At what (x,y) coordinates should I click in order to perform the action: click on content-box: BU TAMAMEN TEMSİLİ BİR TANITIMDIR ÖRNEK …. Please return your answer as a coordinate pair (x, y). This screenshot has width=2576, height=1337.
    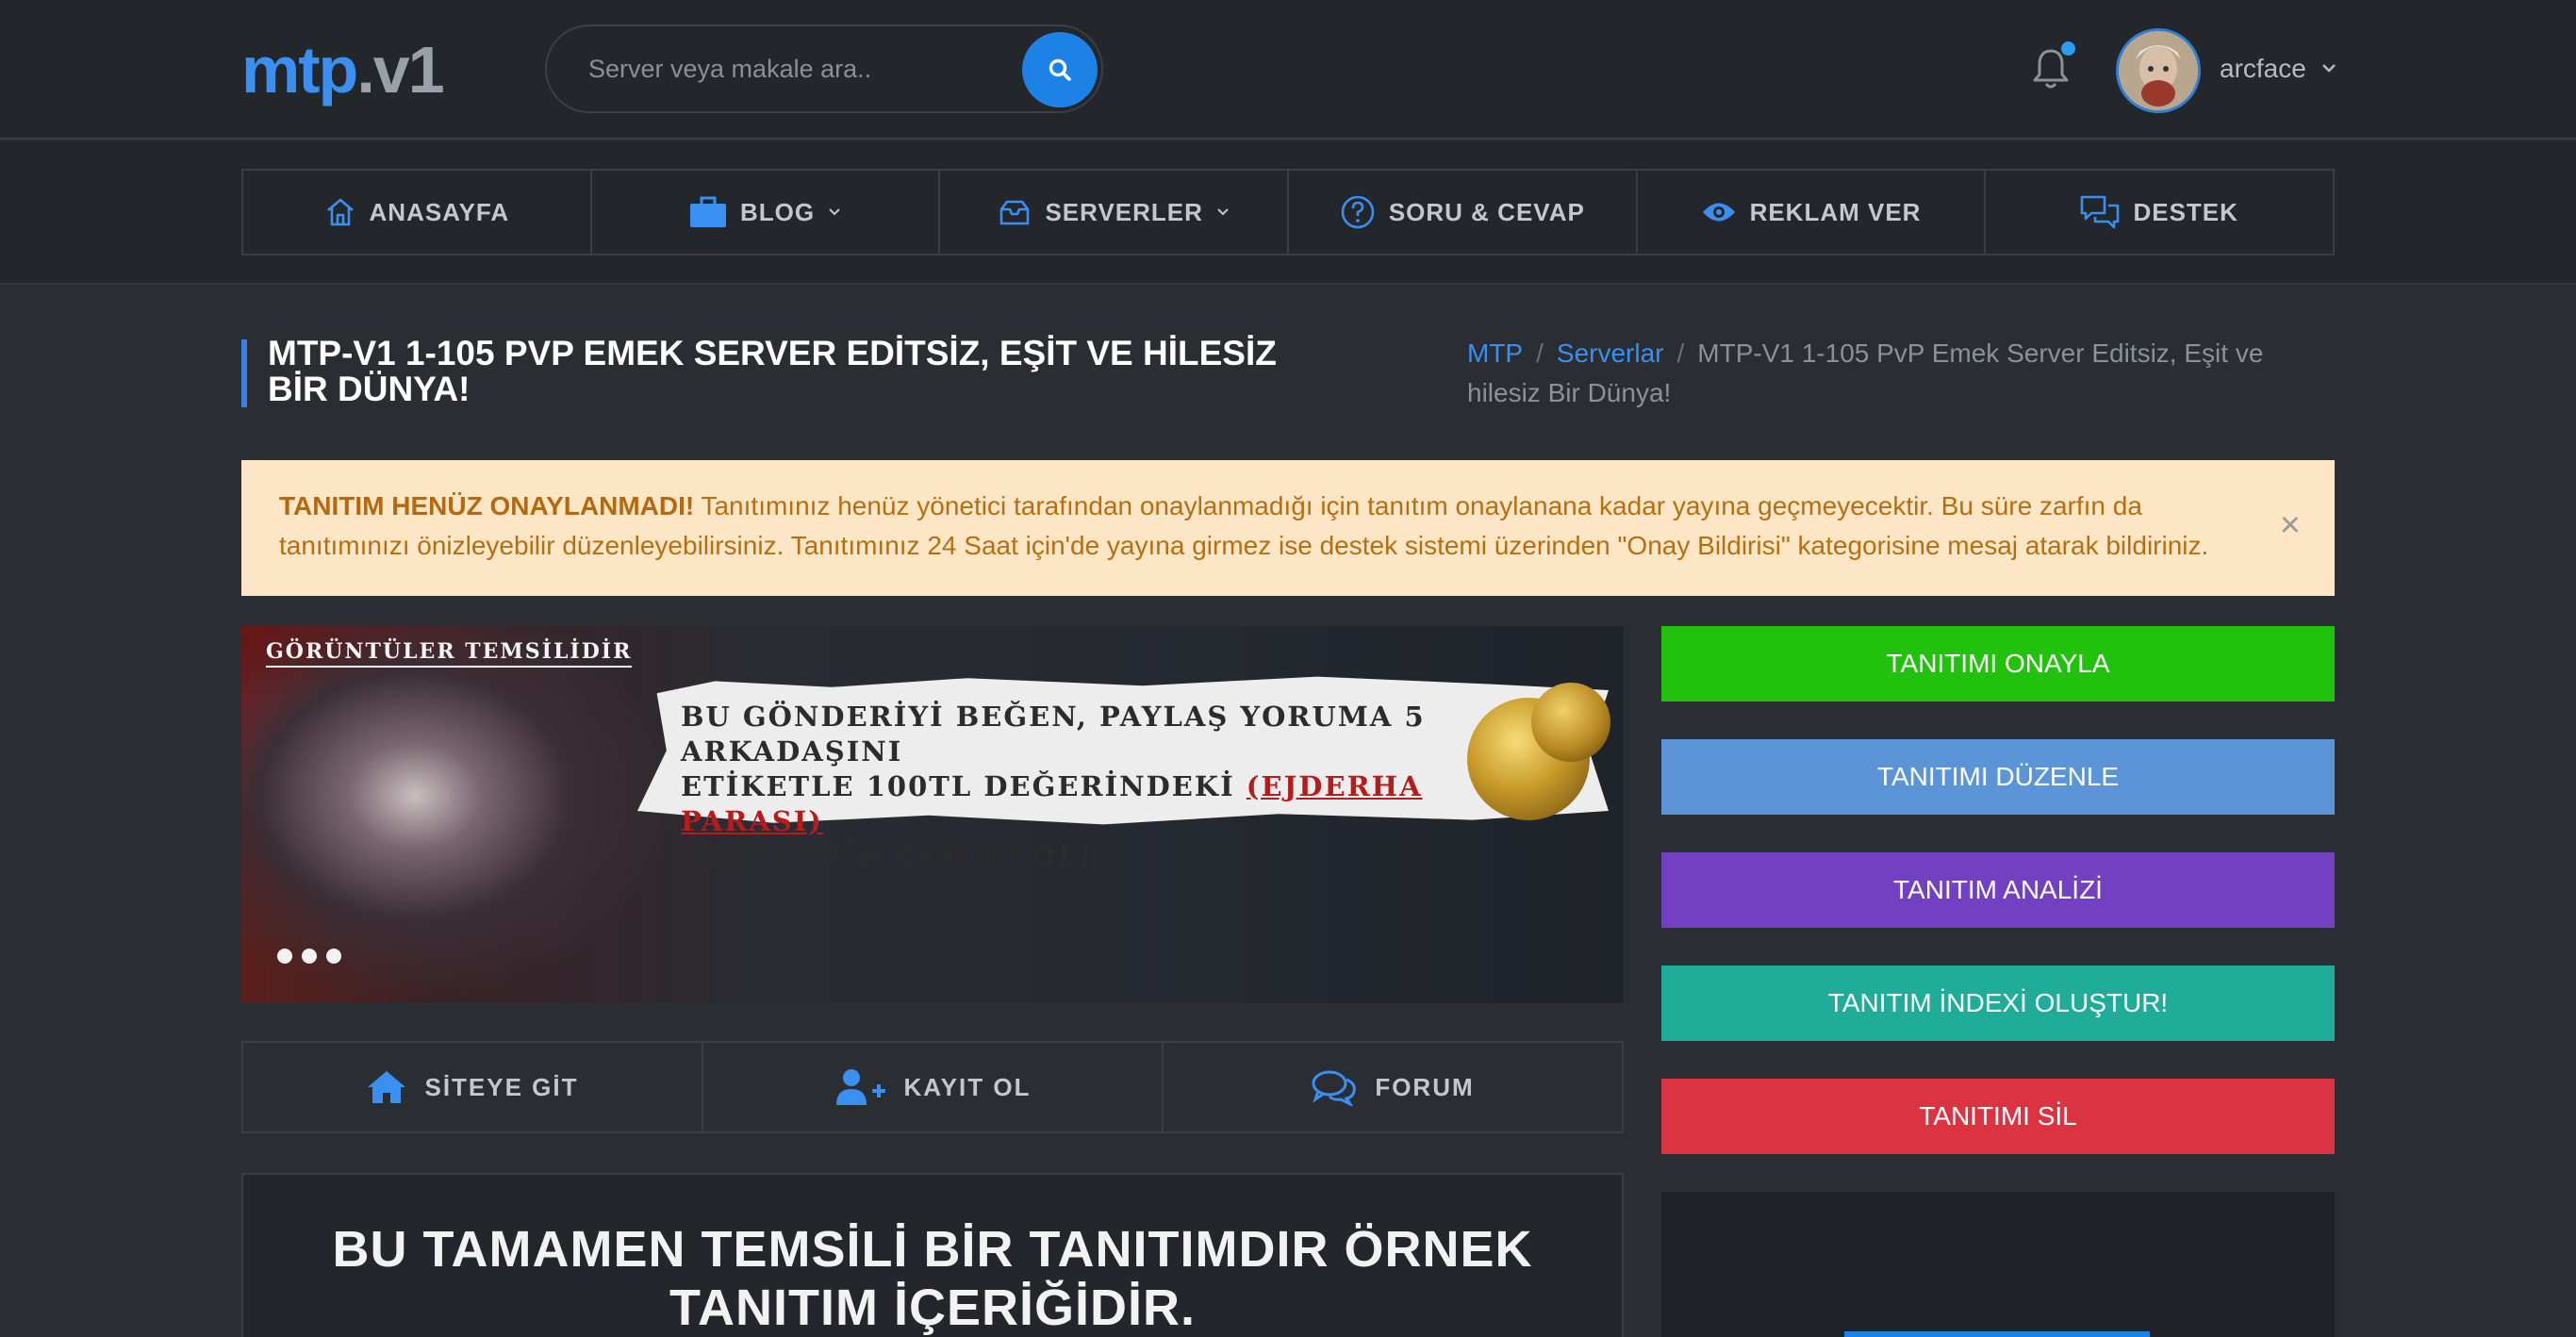
    Looking at the image, I should click on (932, 1255).